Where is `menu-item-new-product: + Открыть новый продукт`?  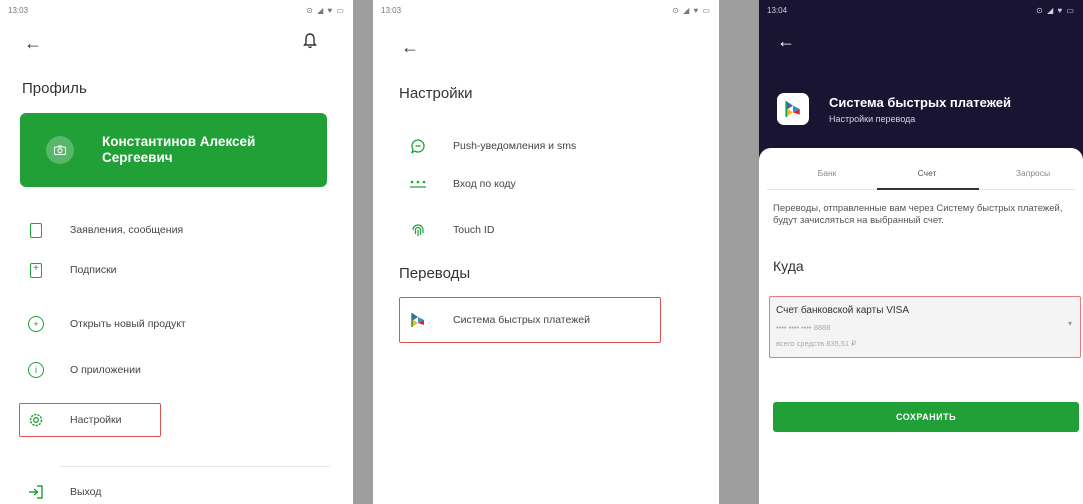 menu-item-new-product: + Открыть новый продукт is located at coordinates (107, 324).